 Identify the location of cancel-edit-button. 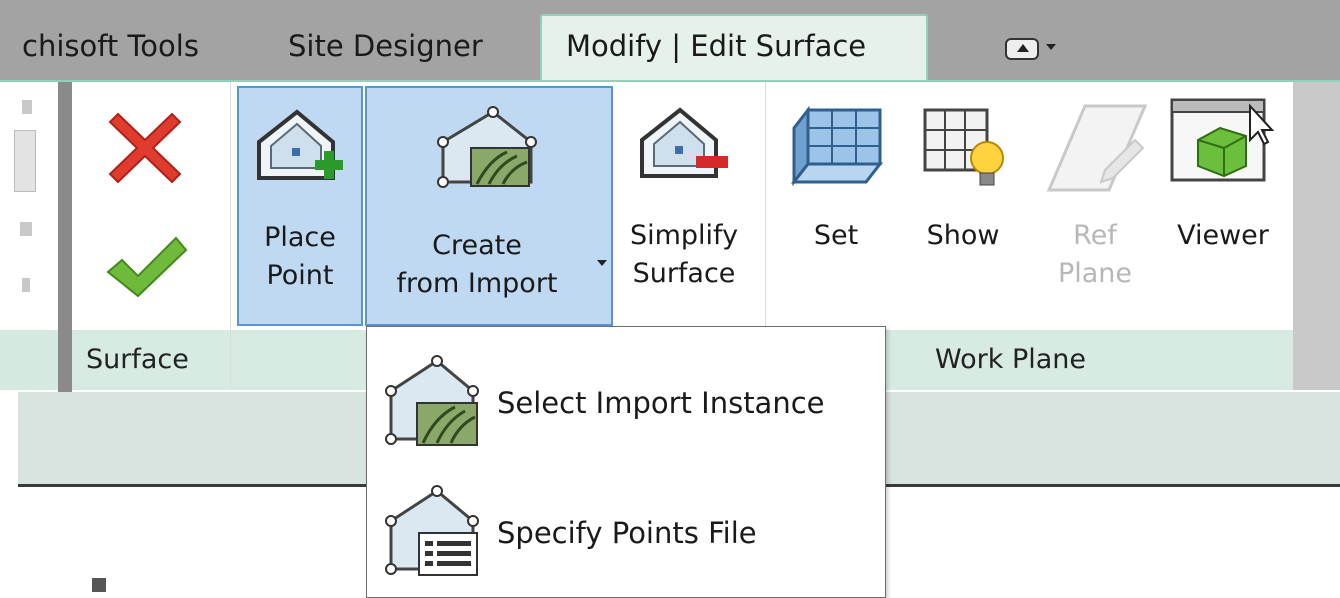
(145, 145).